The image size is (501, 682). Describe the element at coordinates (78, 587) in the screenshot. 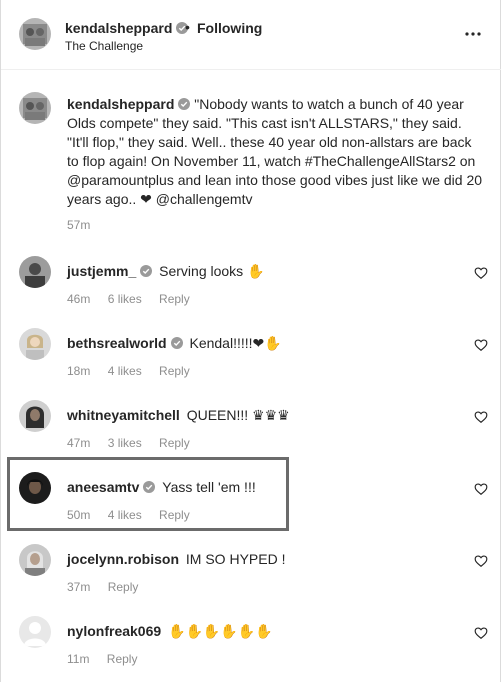

I see `comment-timestamp: 37m` at that location.